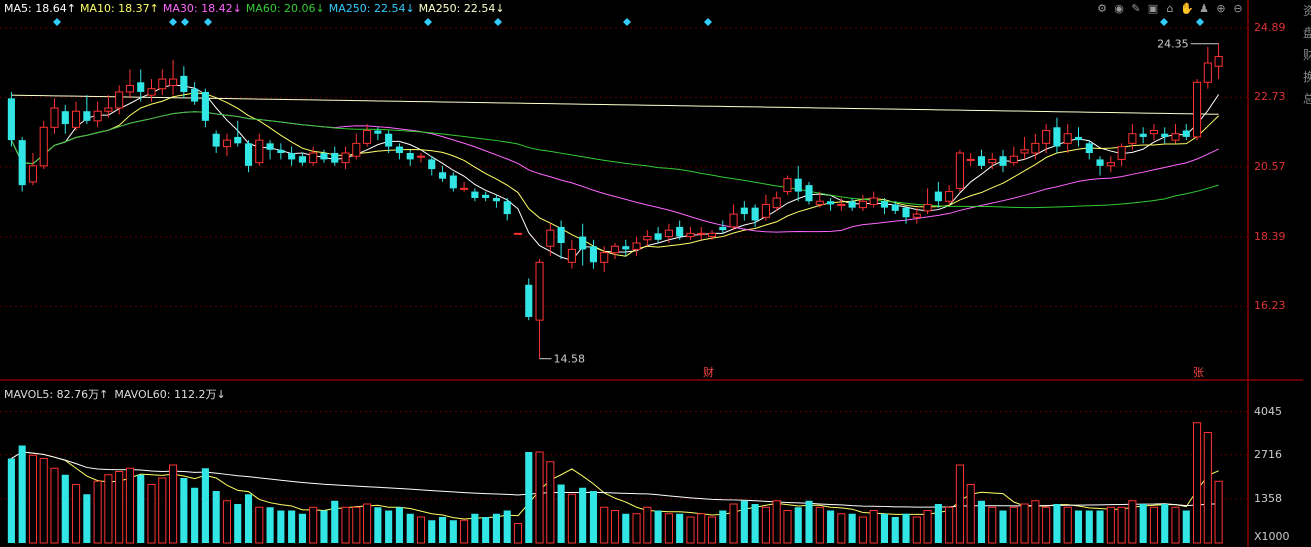 This screenshot has height=547, width=1311. Describe the element at coordinates (1102, 9) in the screenshot. I see `settings-icon: ⚙` at that location.